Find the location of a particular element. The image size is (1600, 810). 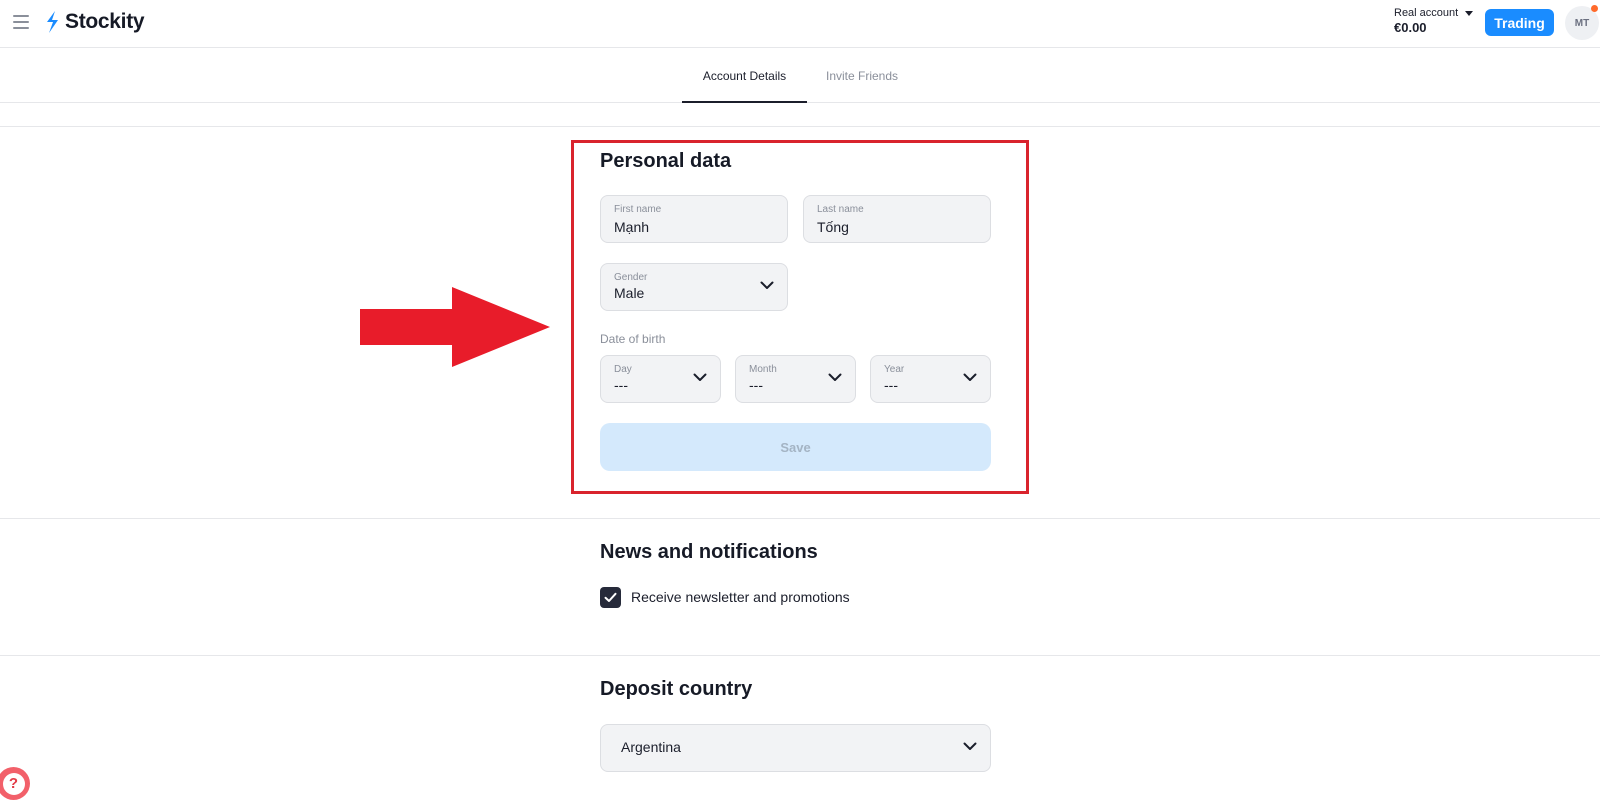

logo: Stockity is located at coordinates (94, 22).